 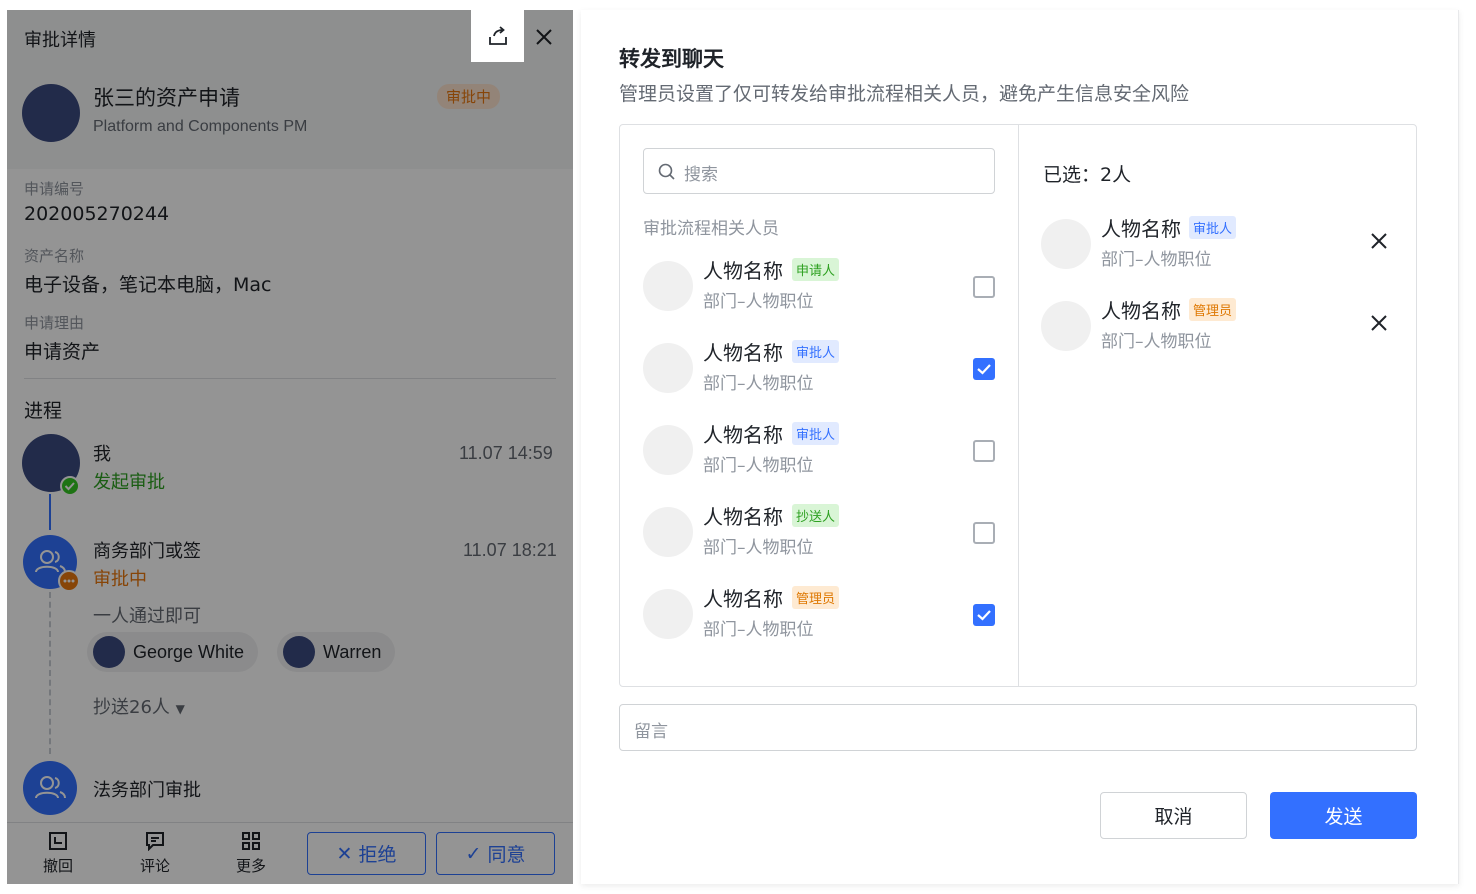 What do you see at coordinates (819, 171) in the screenshot?
I see `search-input: 搜索` at bounding box center [819, 171].